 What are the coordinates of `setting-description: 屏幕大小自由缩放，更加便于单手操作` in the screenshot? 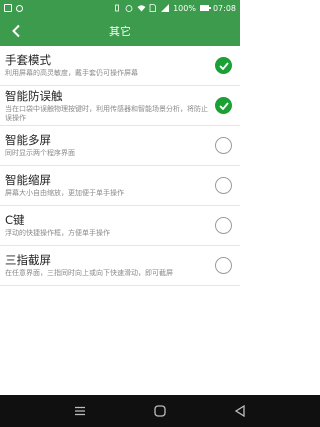 It's located at (64, 193).